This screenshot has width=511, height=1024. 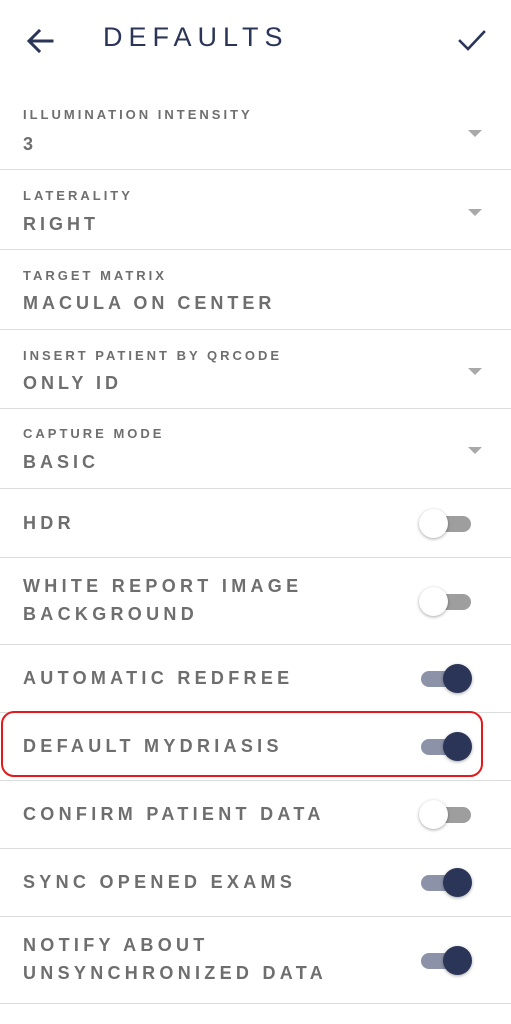 I want to click on setting-label: TARGET MATRIX, so click(x=95, y=275).